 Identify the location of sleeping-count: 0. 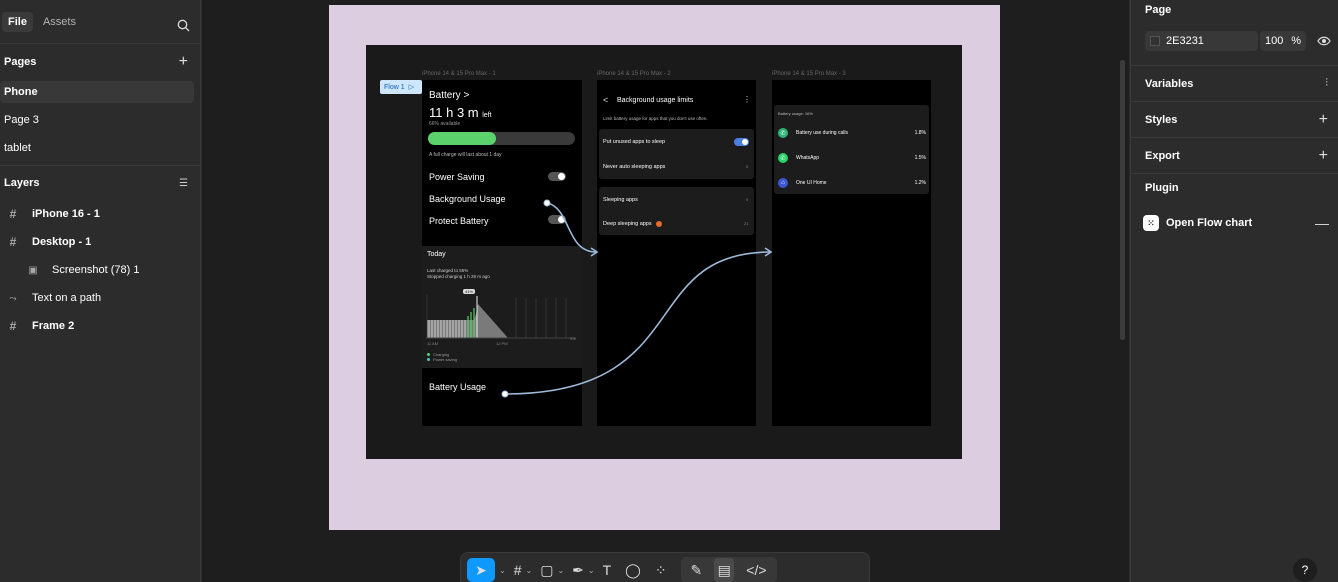
(747, 199).